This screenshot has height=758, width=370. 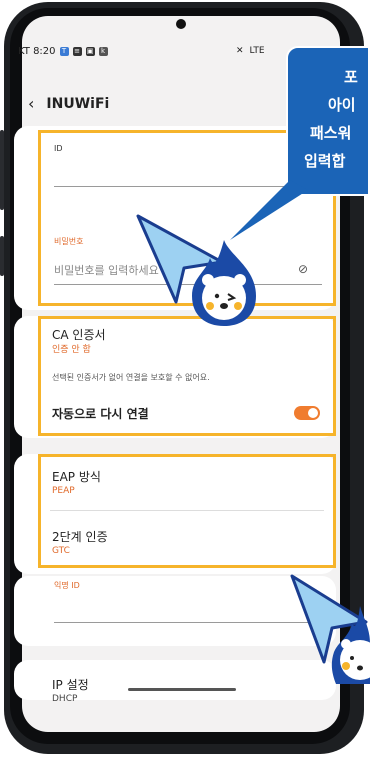 What do you see at coordinates (71, 350) in the screenshot?
I see `ca-value: 인증 안 함` at bounding box center [71, 350].